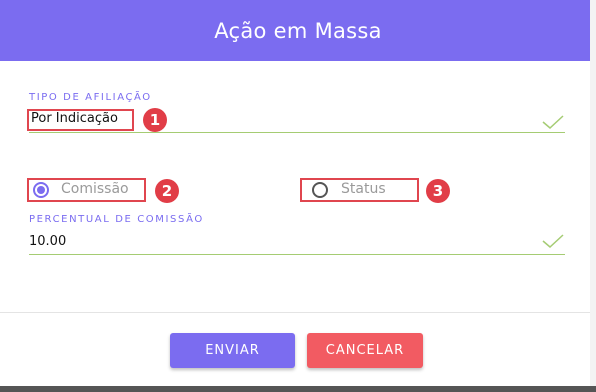 The image size is (596, 392). Describe the element at coordinates (438, 191) in the screenshot. I see `annotation-badge-3: 3` at that location.